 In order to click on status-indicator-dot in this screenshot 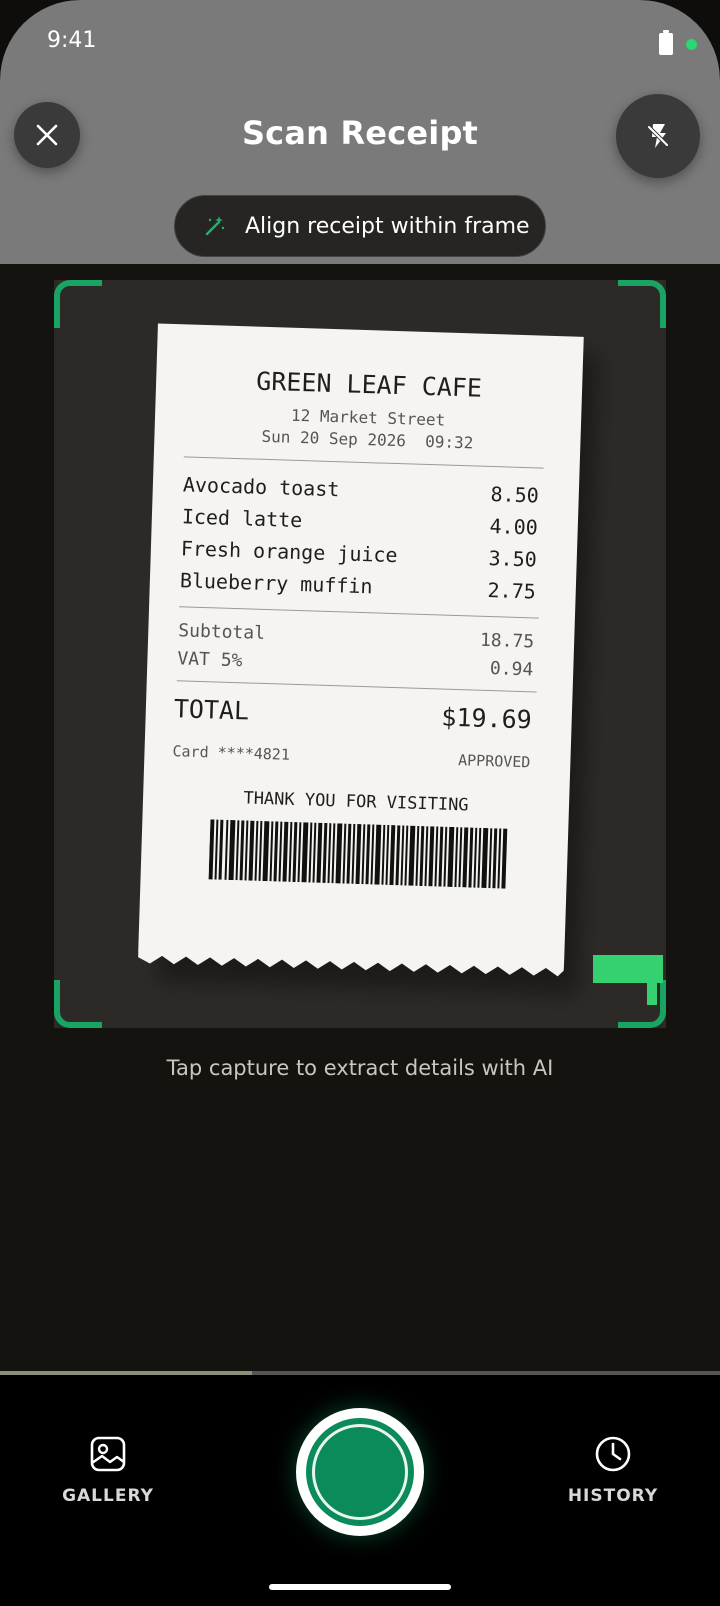, I will do `click(691, 44)`.